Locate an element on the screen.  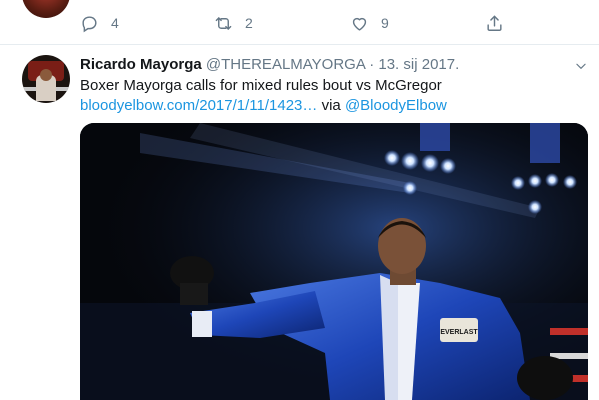
everlast-logo: EVERLAST is located at coordinates (459, 332).